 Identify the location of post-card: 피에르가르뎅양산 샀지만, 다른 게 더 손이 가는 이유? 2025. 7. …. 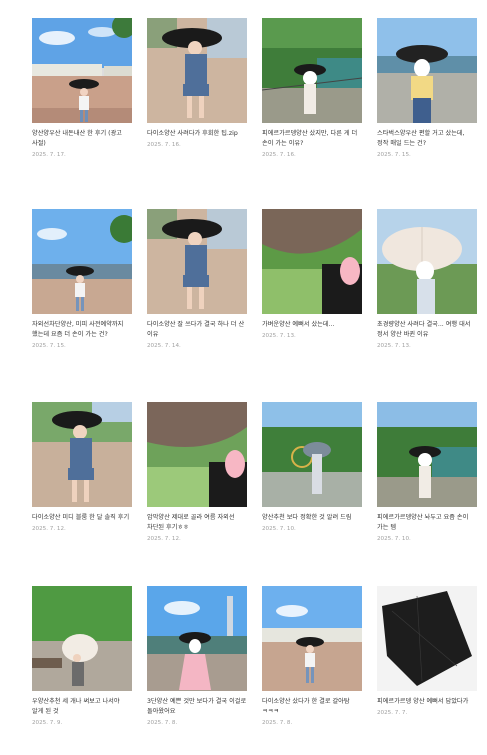
(312, 88).